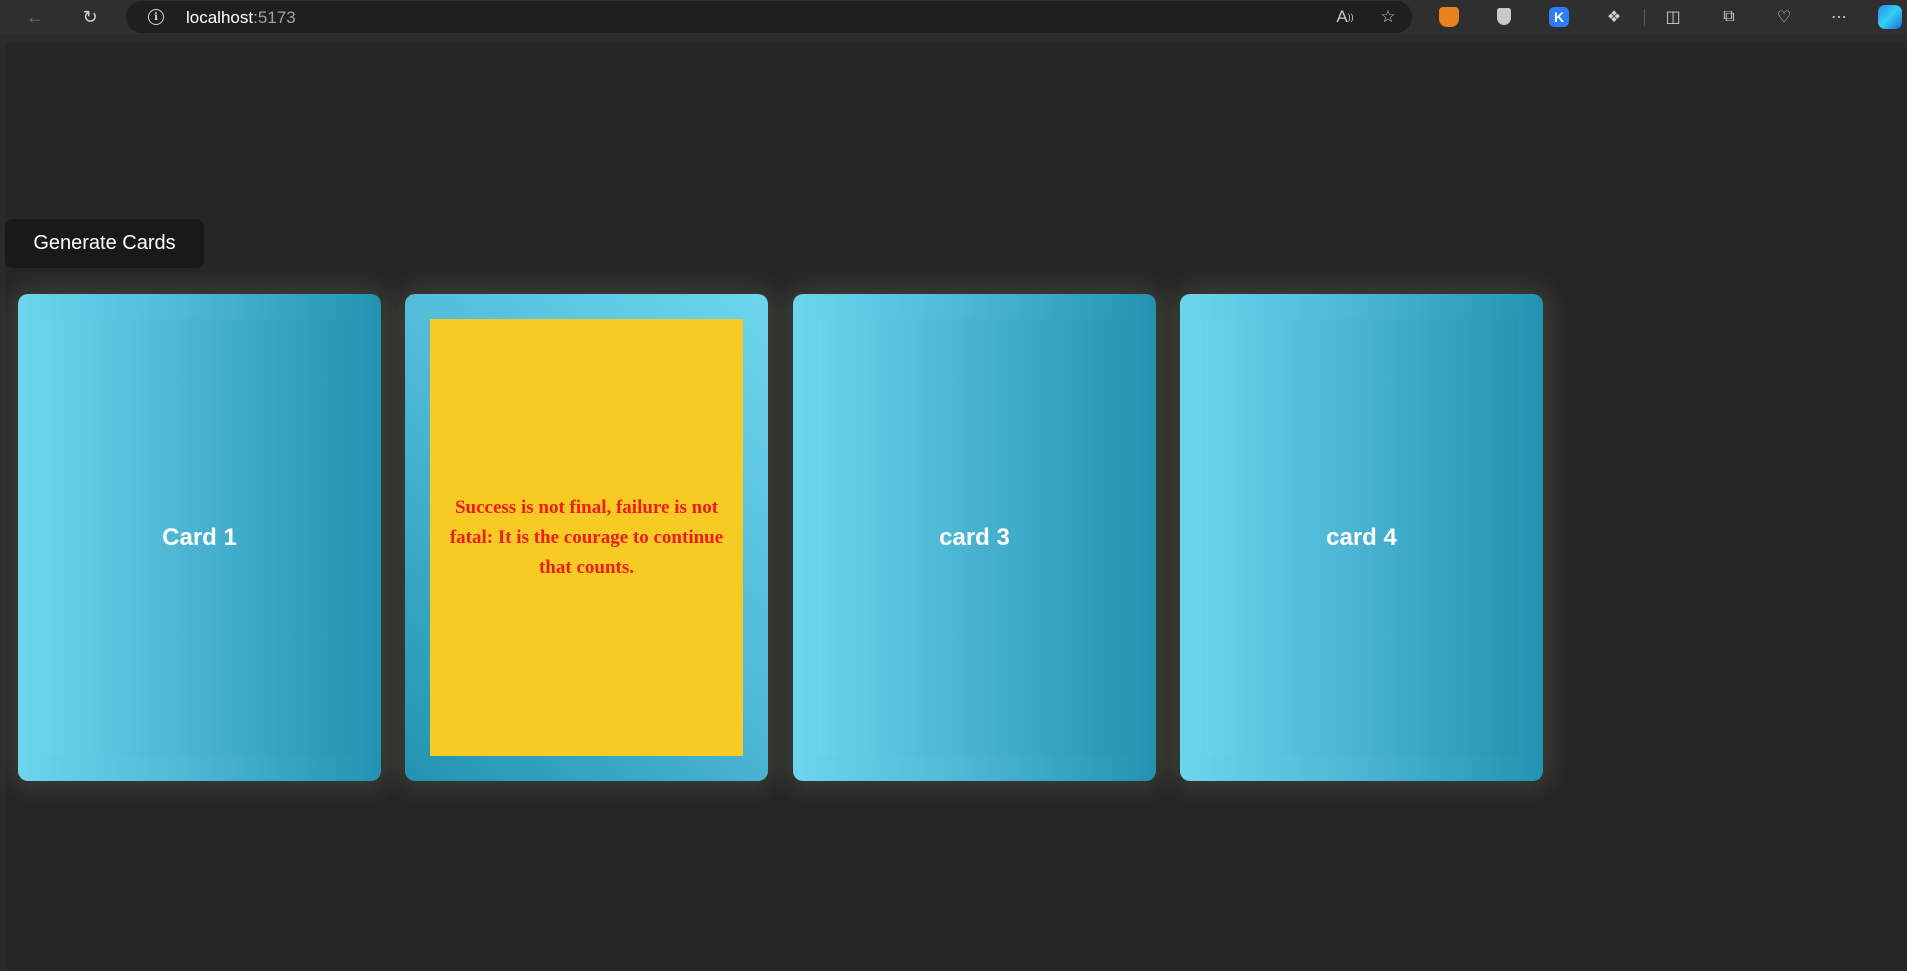  Describe the element at coordinates (1504, 16) in the screenshot. I see `shield-extension-icon` at that location.